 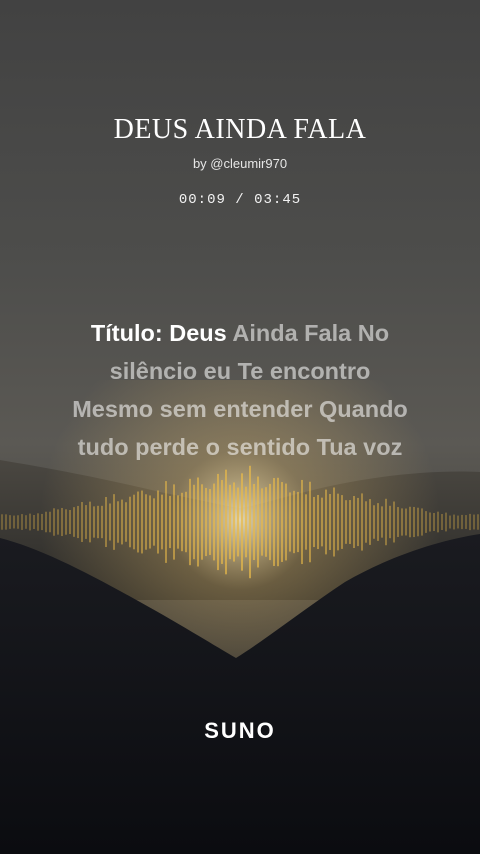 What do you see at coordinates (278, 200) in the screenshot?
I see `total-time: 03:45` at bounding box center [278, 200].